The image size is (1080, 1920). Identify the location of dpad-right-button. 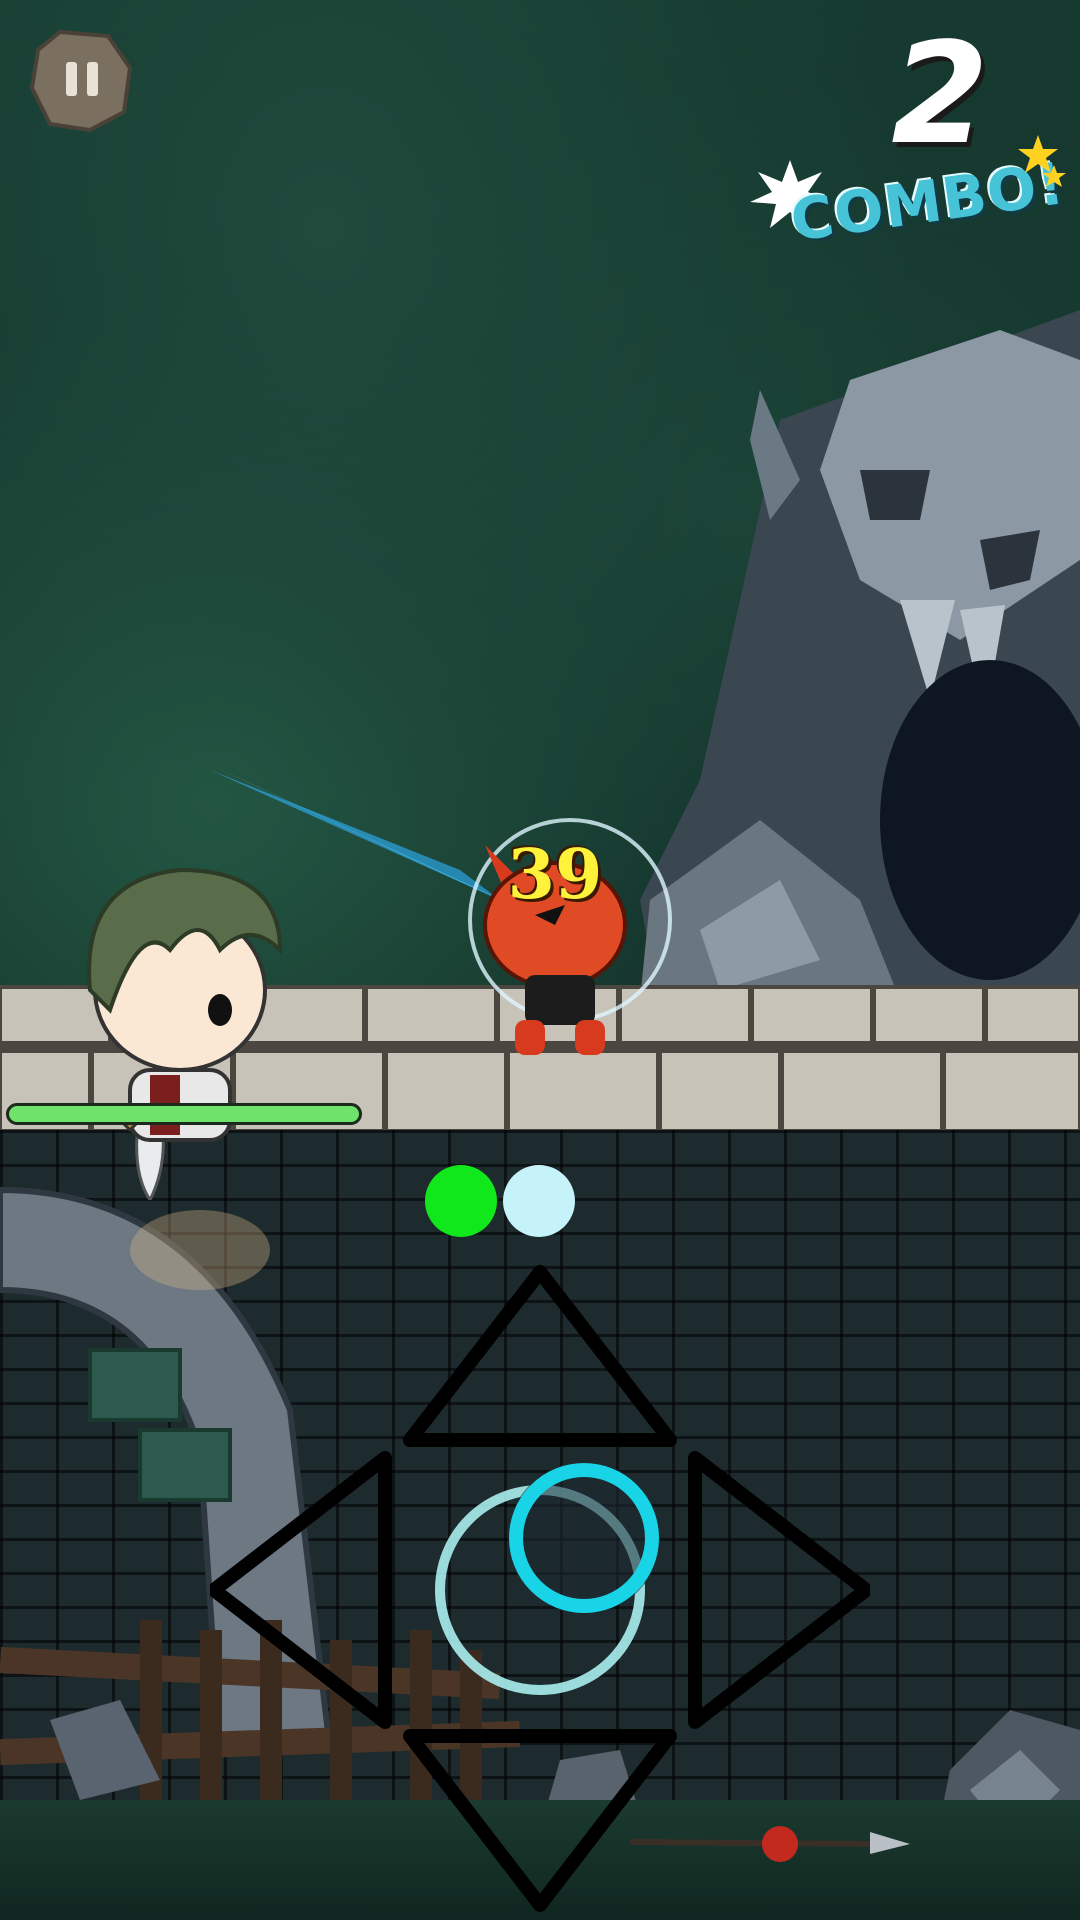
(777, 1590).